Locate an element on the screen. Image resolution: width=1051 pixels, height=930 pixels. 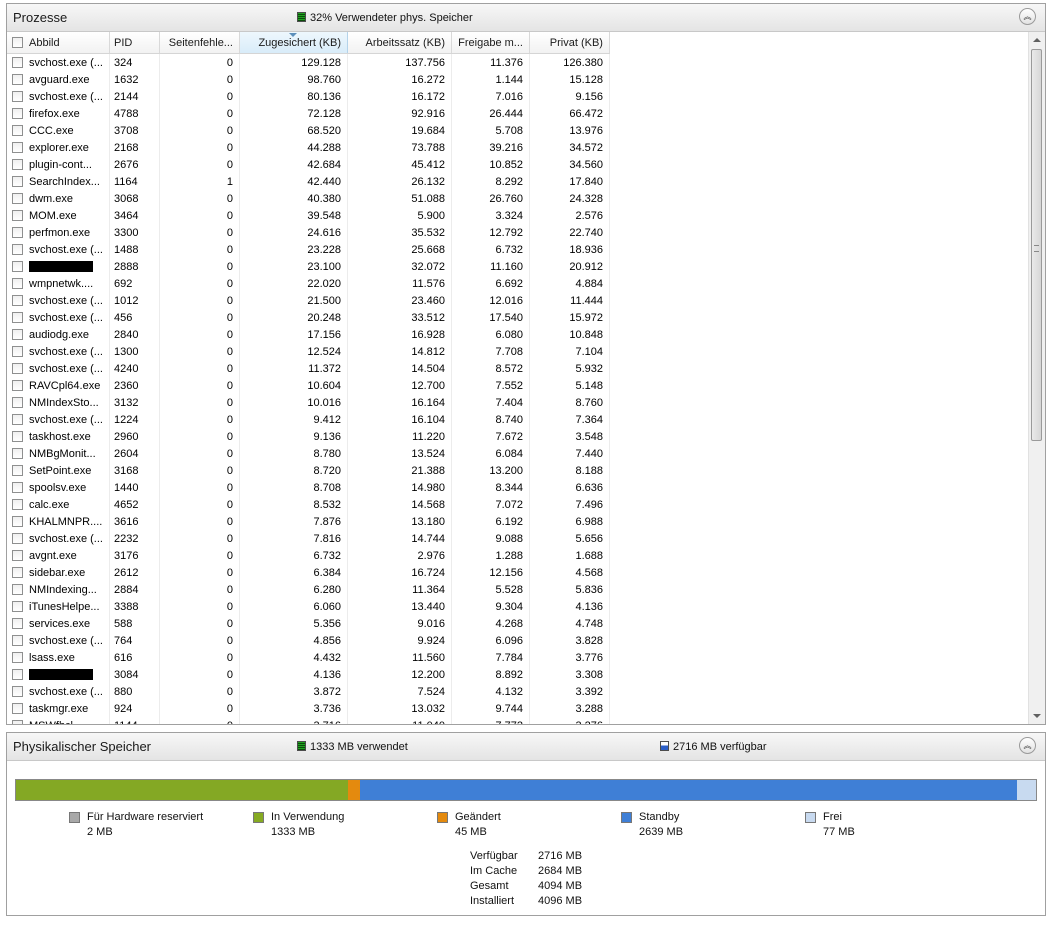
table-row: firefox.exe 4788 0 72.128 92.916 26.444 66.472 is located at coordinates (308, 113).